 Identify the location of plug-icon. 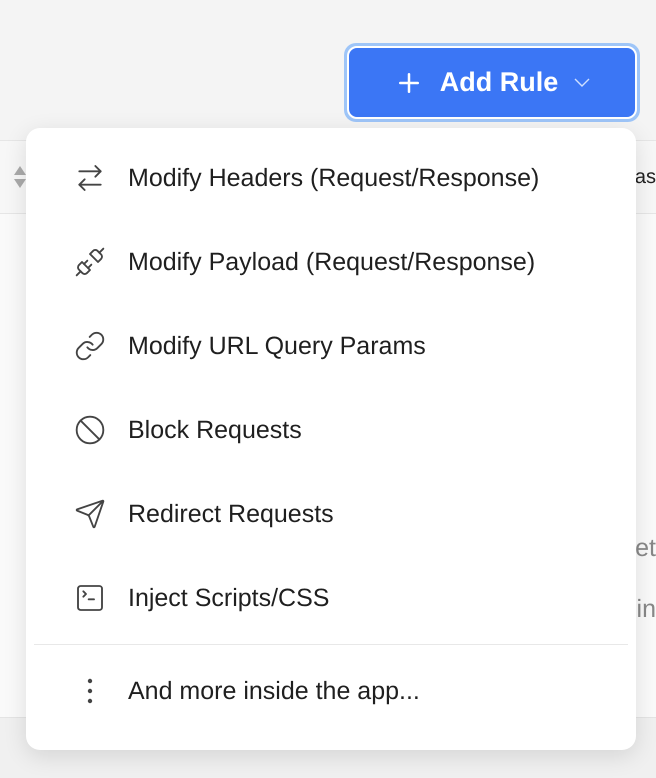
(90, 262).